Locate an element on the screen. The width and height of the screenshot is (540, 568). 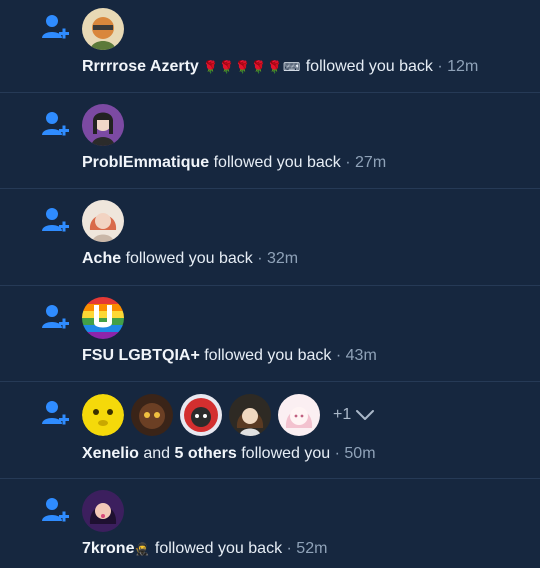
notification-text: 7krone🥷 followed you back · 52m is located at coordinates (306, 549).